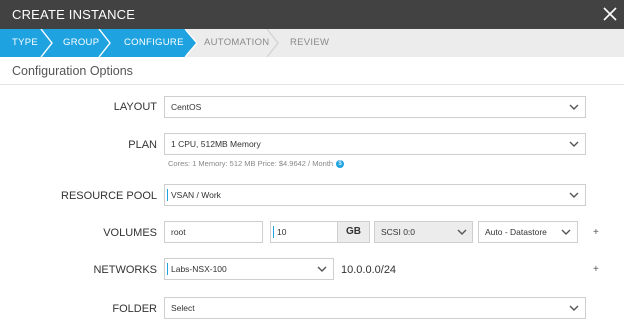  Describe the element at coordinates (135, 107) in the screenshot. I see `layout-label: LAYOUT` at that location.